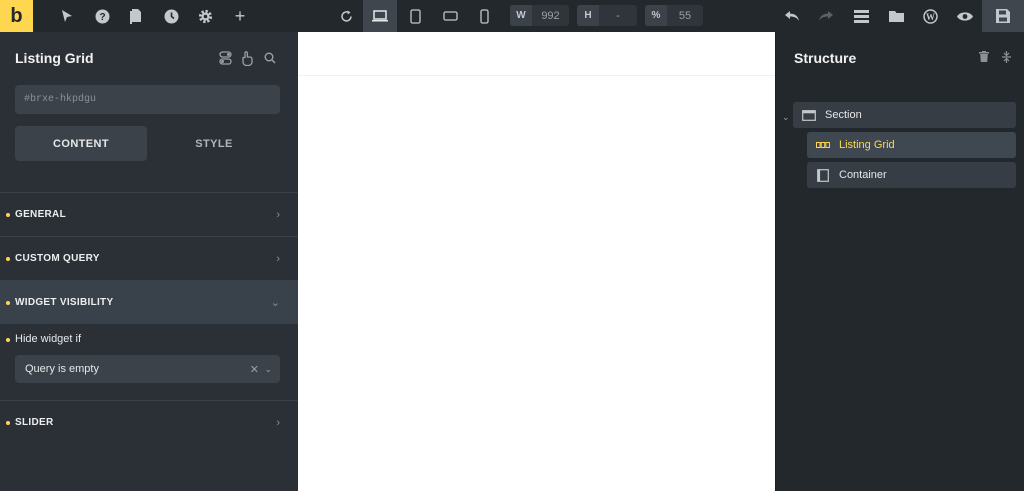 This screenshot has height=491, width=1024. What do you see at coordinates (171, 16) in the screenshot?
I see `history-icon` at bounding box center [171, 16].